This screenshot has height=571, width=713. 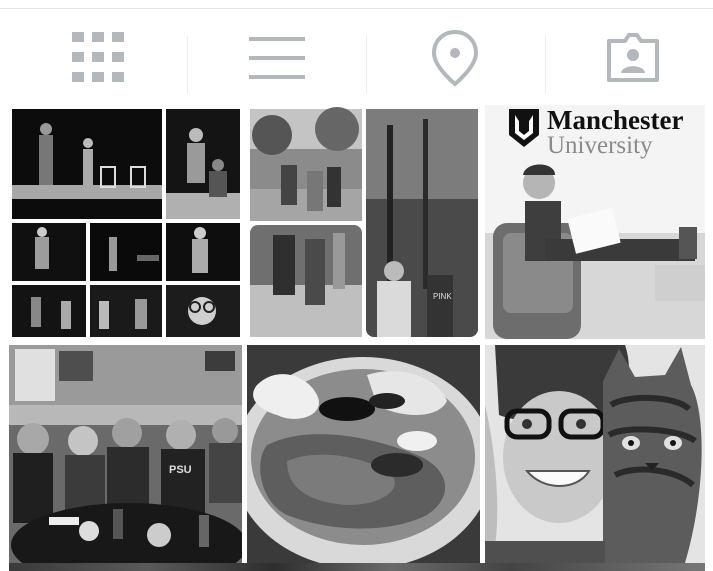 I want to click on tagged-user-icon, so click(x=633, y=57).